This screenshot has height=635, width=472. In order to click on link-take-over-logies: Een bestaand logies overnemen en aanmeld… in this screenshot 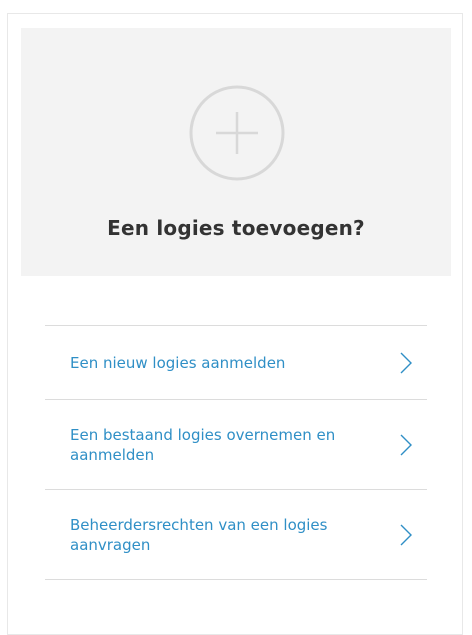, I will do `click(236, 445)`.